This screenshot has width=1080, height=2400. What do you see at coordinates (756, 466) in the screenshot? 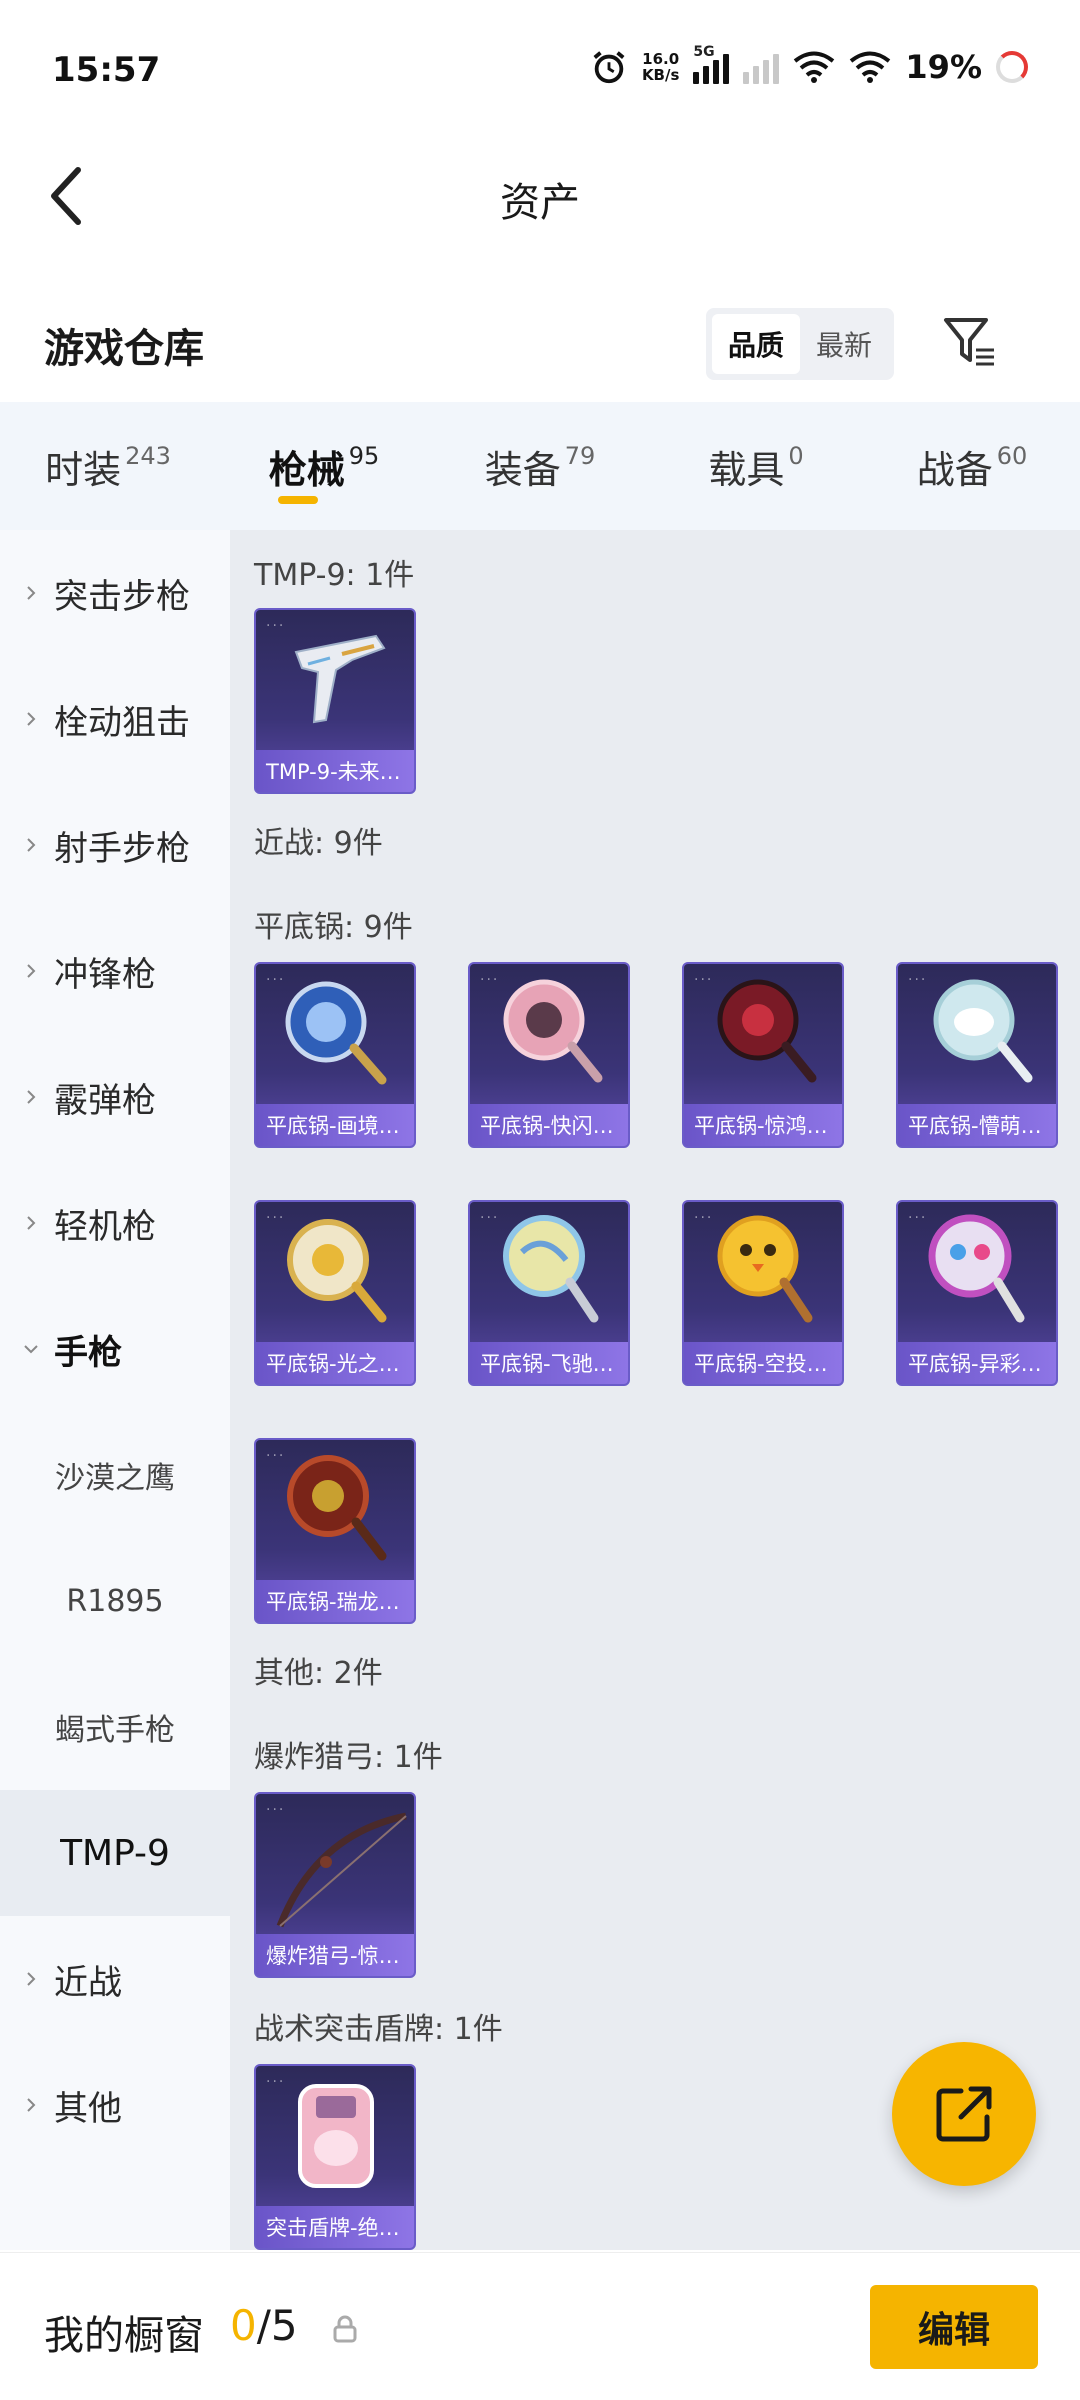
I see `tab-vehicles: 载具 0` at bounding box center [756, 466].